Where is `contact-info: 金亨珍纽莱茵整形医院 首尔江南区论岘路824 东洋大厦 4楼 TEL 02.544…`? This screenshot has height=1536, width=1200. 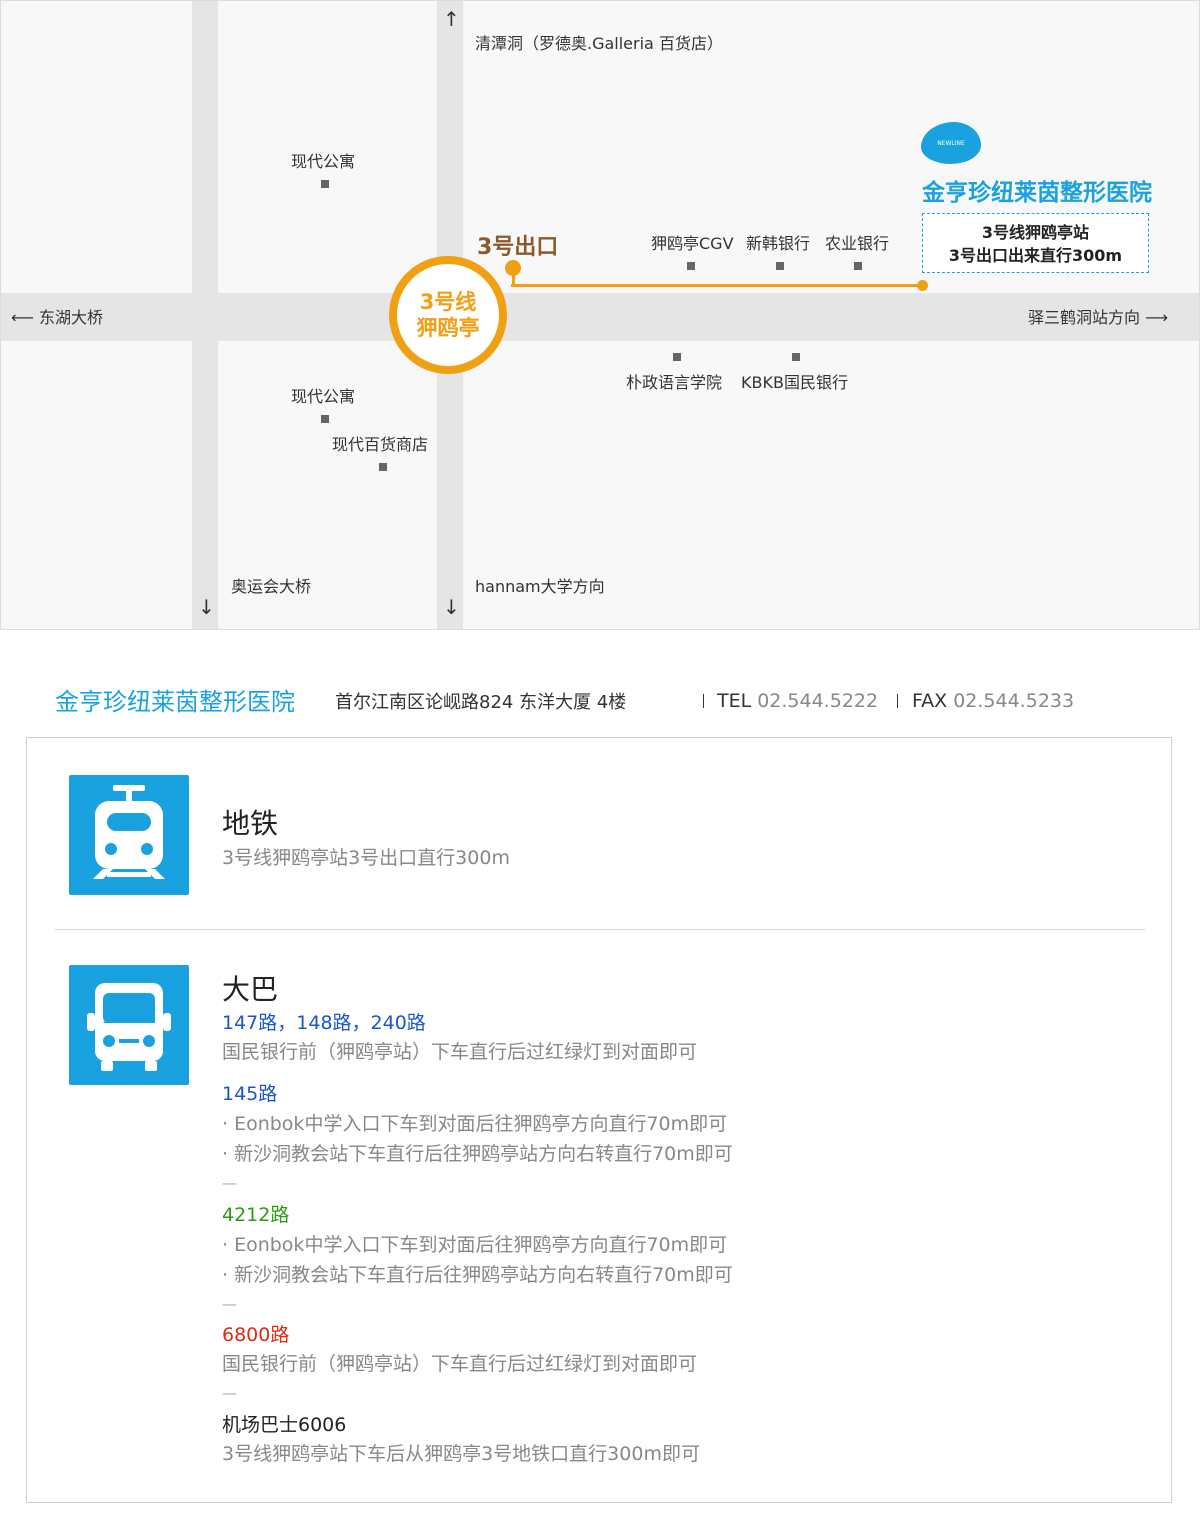
contact-info: 金亨珍纽莱茵整形医院 首尔江南区论岘路824 东洋大厦 4楼 TEL 02.544… is located at coordinates (615, 700).